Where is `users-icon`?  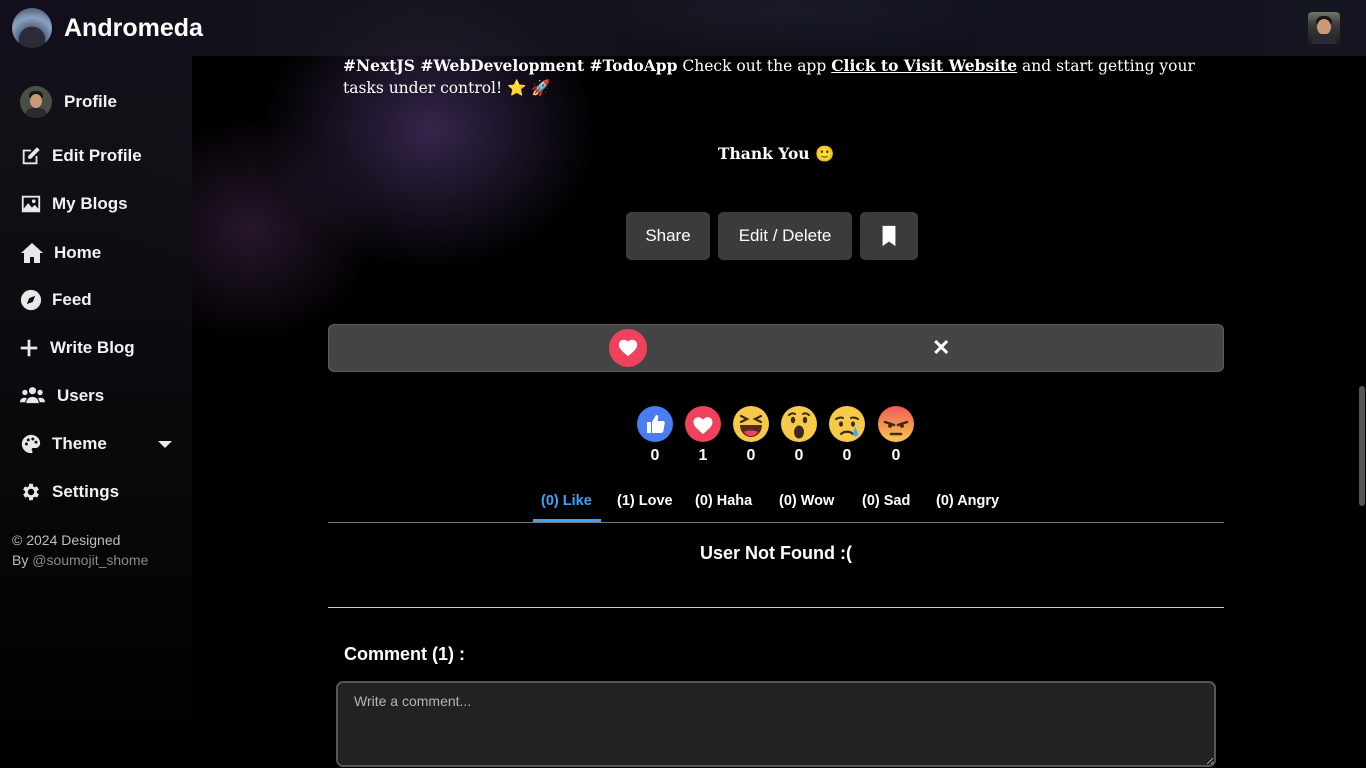
users-icon is located at coordinates (32, 395).